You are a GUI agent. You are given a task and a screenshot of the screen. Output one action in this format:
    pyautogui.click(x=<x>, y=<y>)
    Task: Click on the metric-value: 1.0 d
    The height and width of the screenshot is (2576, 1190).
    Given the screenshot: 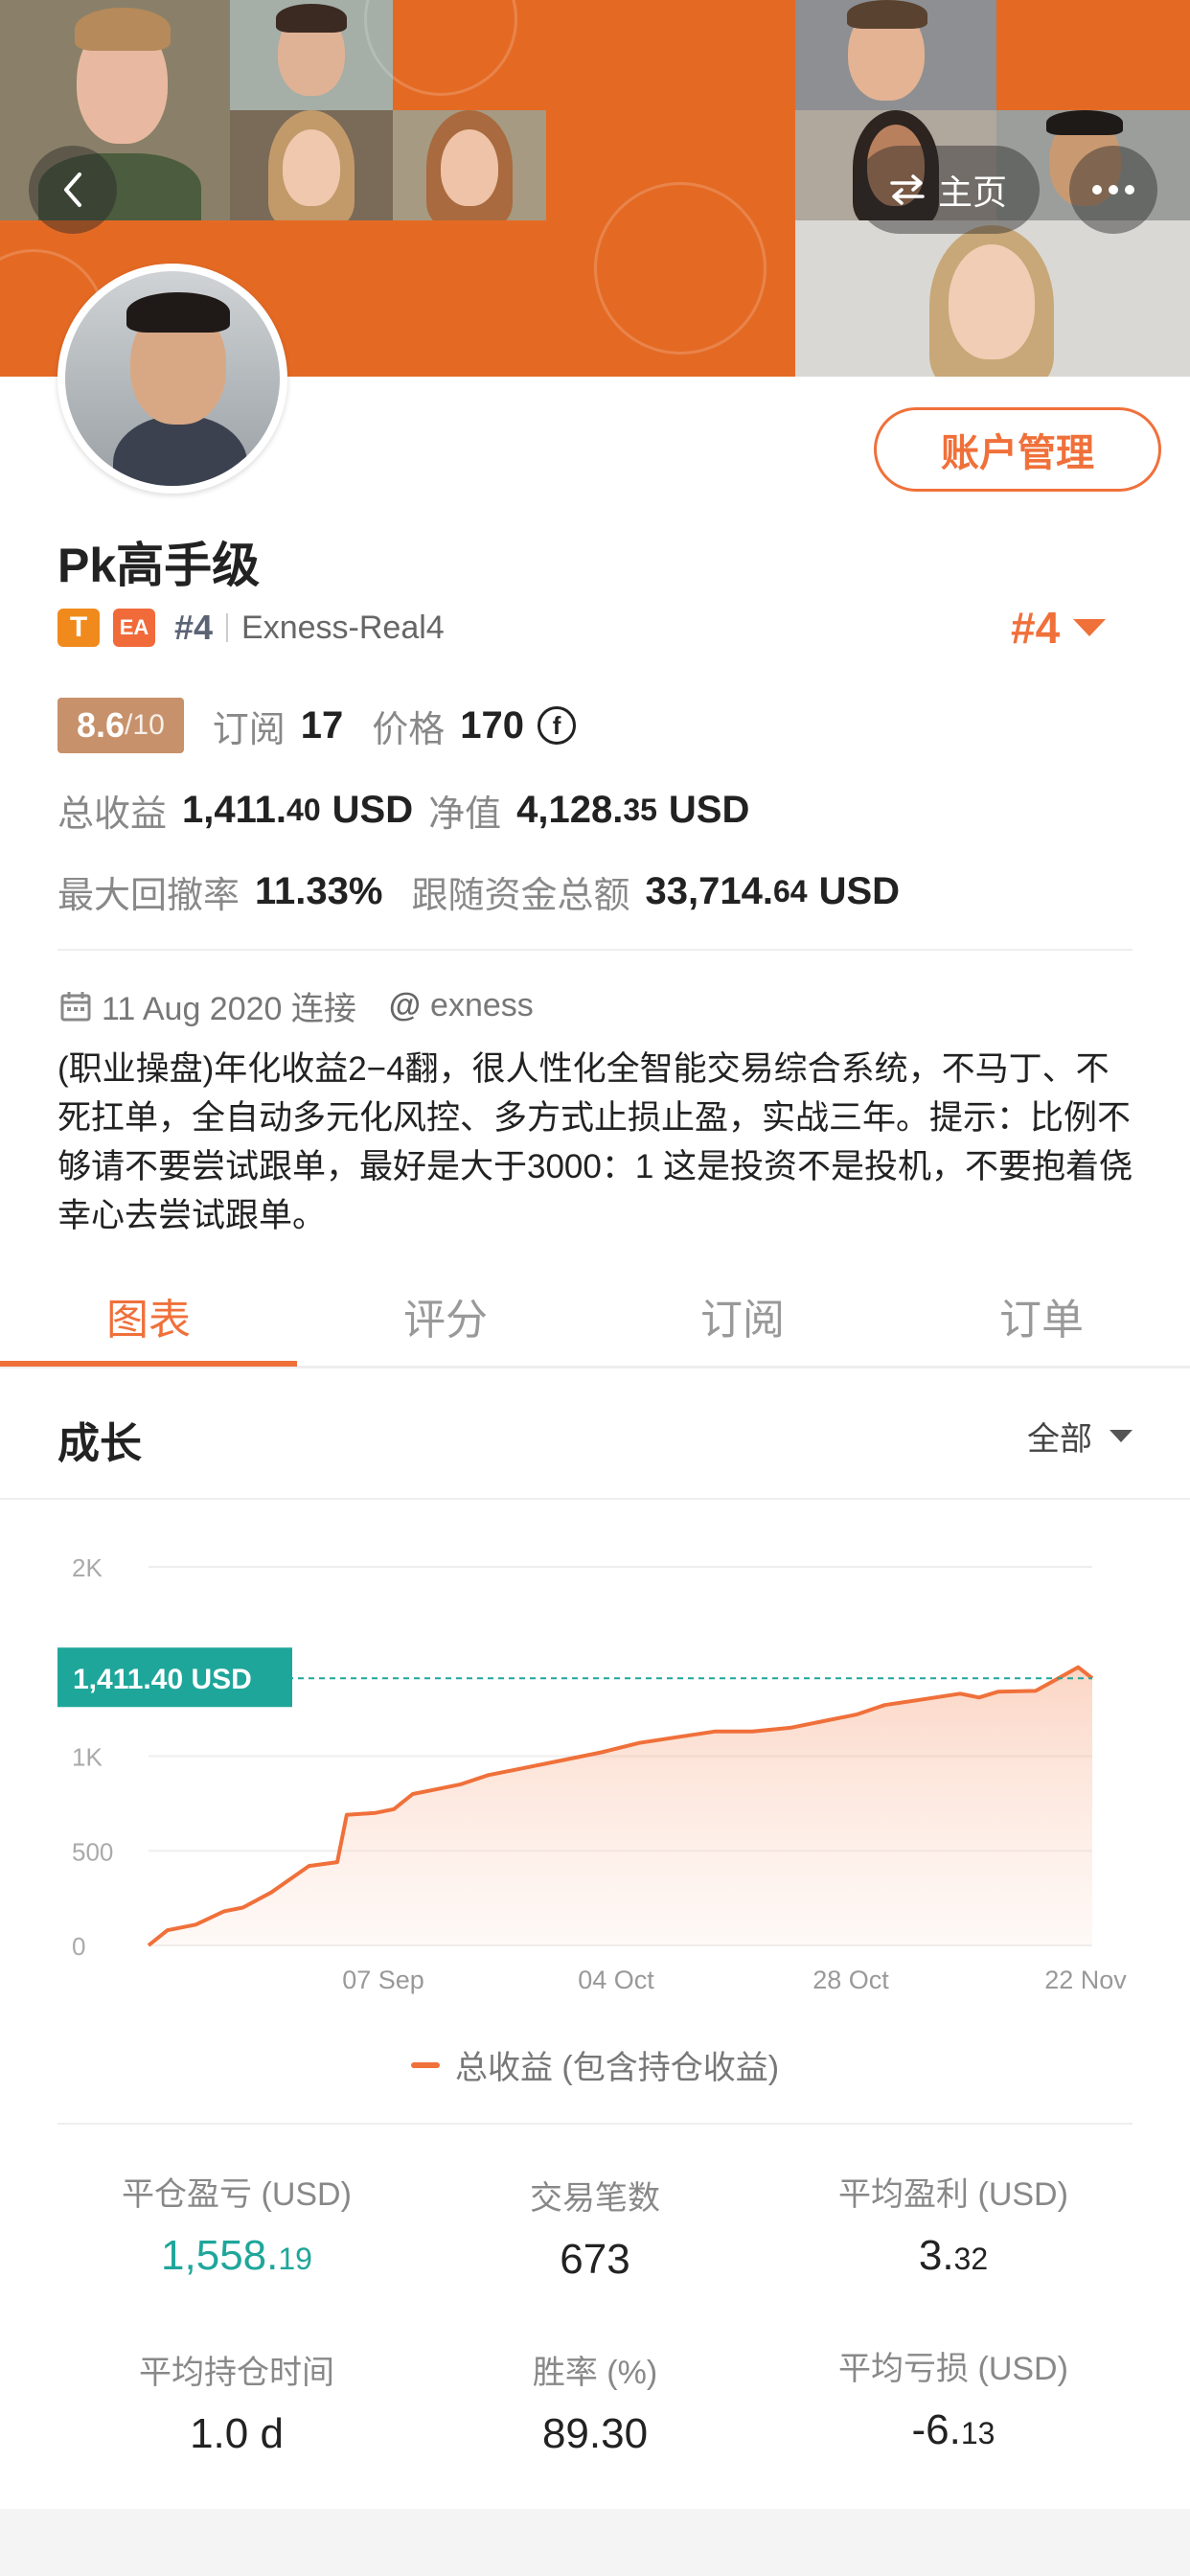 What is the action you would take?
    pyautogui.click(x=237, y=2433)
    